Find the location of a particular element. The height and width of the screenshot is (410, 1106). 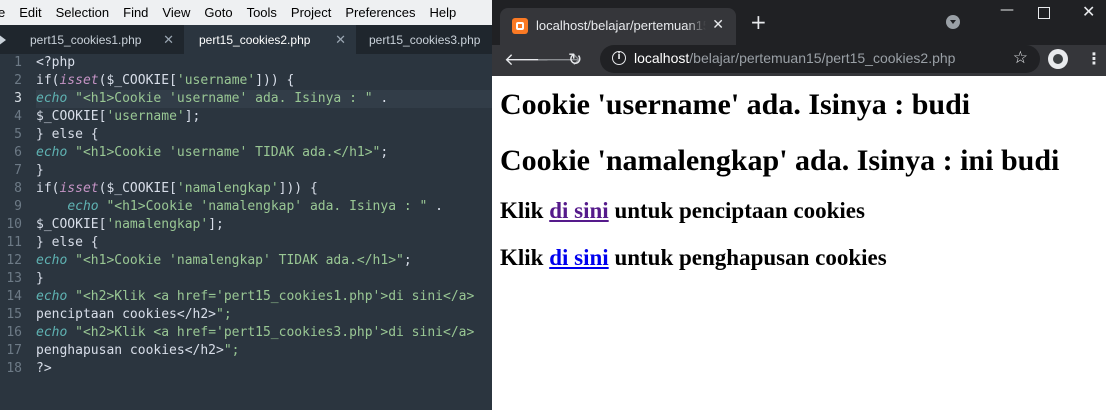

create-cookies-link: di sini is located at coordinates (578, 210).